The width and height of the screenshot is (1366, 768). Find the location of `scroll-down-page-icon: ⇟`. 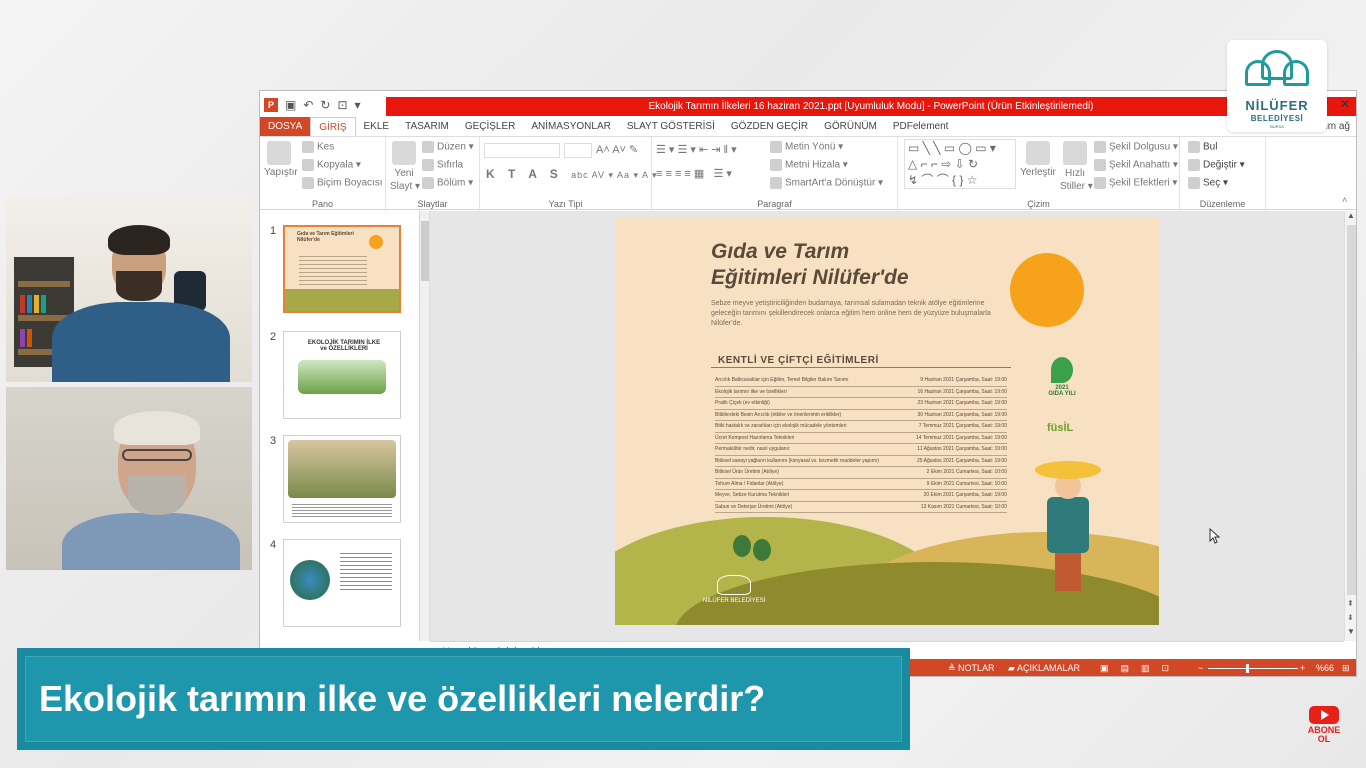

scroll-down-page-icon: ⇟ is located at coordinates (1350, 617).